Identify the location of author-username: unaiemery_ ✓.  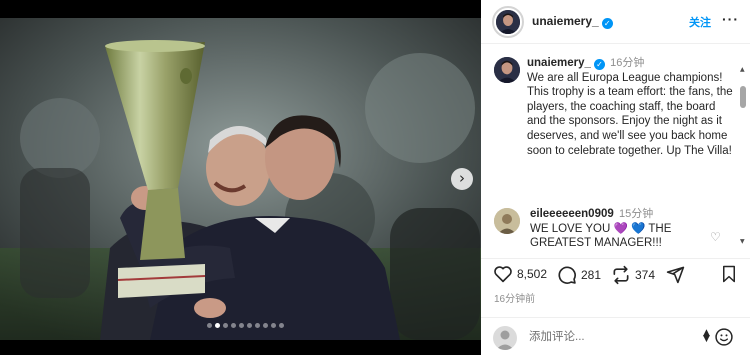
(572, 21).